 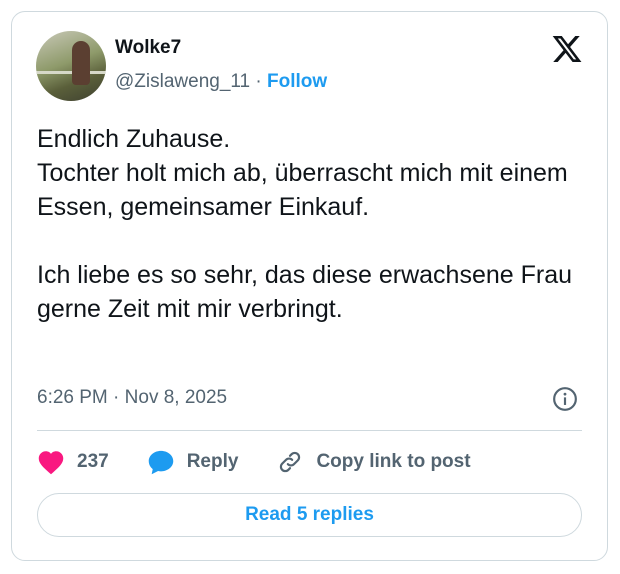 I want to click on copy-link-button: Copy link to post, so click(x=373, y=462).